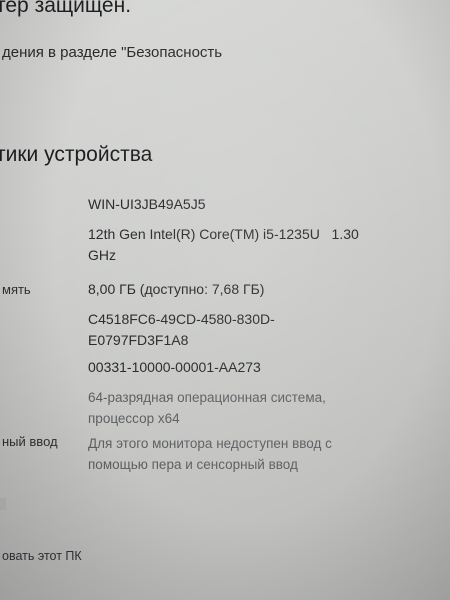 The image size is (450, 600). Describe the element at coordinates (174, 367) in the screenshot. I see `product-id-value: 00331-10000-00001-AA273` at that location.